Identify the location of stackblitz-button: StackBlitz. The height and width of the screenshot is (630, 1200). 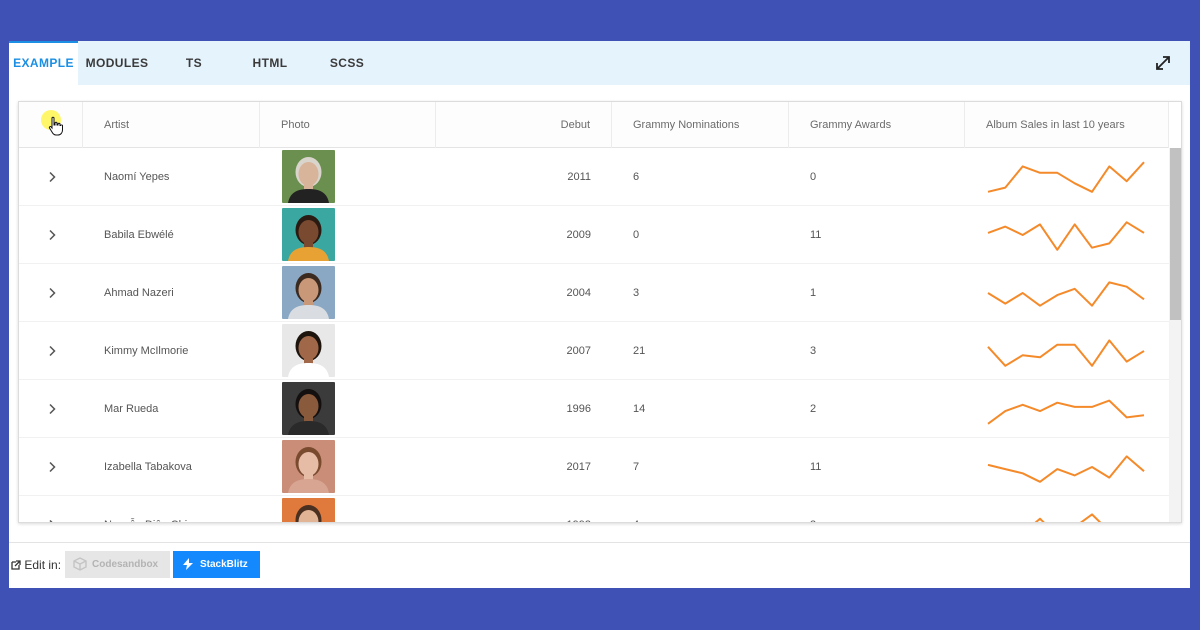
(216, 564).